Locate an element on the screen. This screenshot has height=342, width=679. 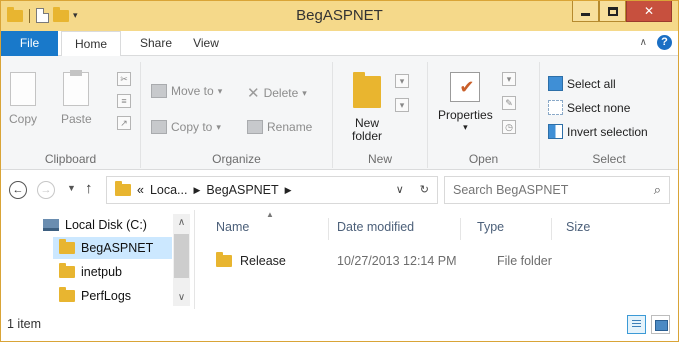
minimize-button is located at coordinates (585, 11).